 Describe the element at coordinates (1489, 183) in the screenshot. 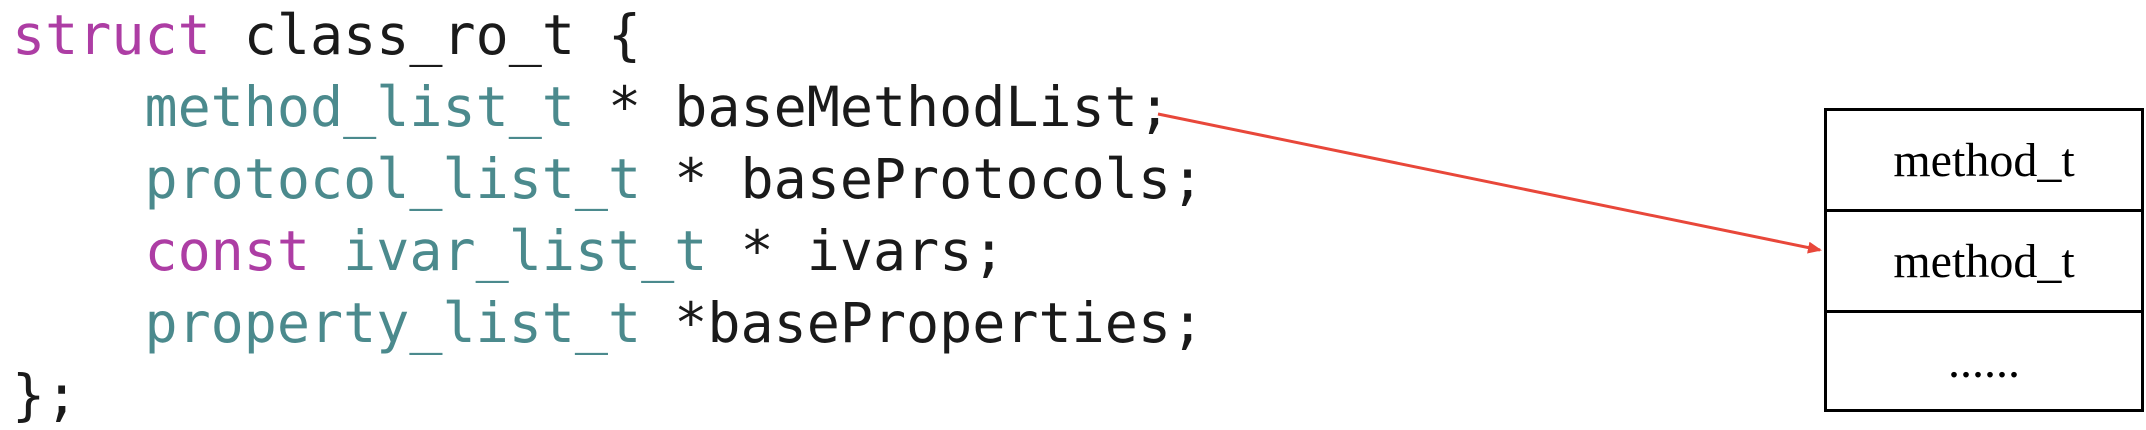

I see `pointer-arrow` at that location.